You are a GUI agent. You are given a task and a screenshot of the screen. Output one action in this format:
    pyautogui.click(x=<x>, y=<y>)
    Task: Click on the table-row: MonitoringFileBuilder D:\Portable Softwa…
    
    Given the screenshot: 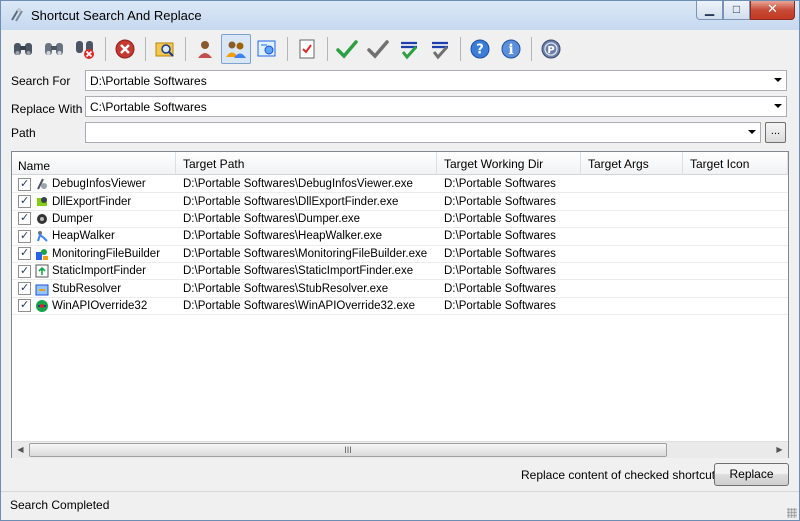 What is the action you would take?
    pyautogui.click(x=400, y=254)
    